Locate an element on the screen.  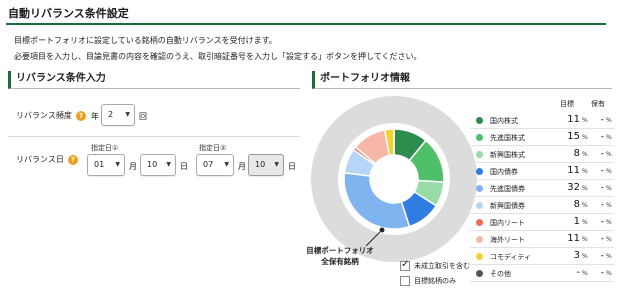
legend-asset-name: 新興国債券 is located at coordinates (507, 206).